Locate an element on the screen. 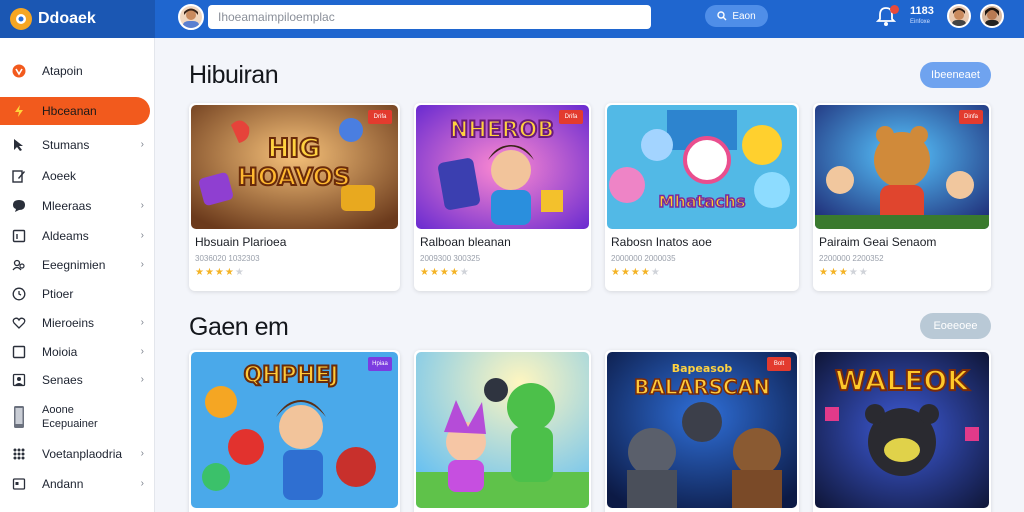  sidebar-item-voetanplaodria: Voetanplaodria › is located at coordinates (75, 454).